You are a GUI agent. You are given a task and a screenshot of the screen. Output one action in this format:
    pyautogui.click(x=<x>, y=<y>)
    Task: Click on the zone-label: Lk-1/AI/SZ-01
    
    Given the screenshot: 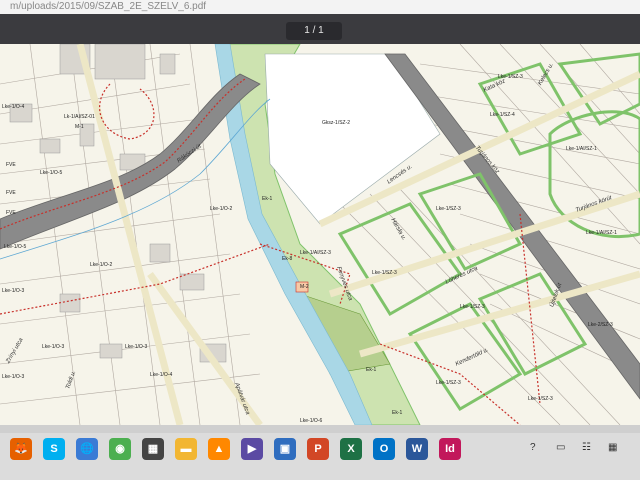 What is the action you would take?
    pyautogui.click(x=79, y=117)
    